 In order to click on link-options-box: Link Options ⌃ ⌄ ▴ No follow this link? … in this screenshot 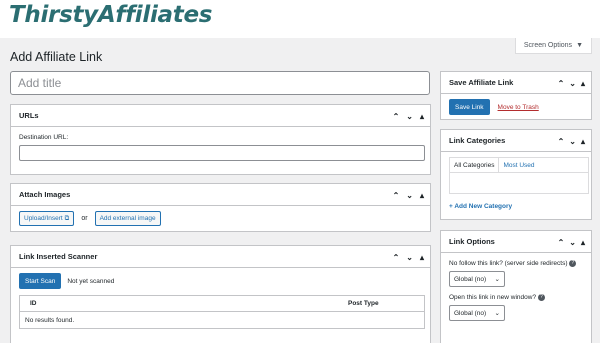, I will do `click(516, 286)`.